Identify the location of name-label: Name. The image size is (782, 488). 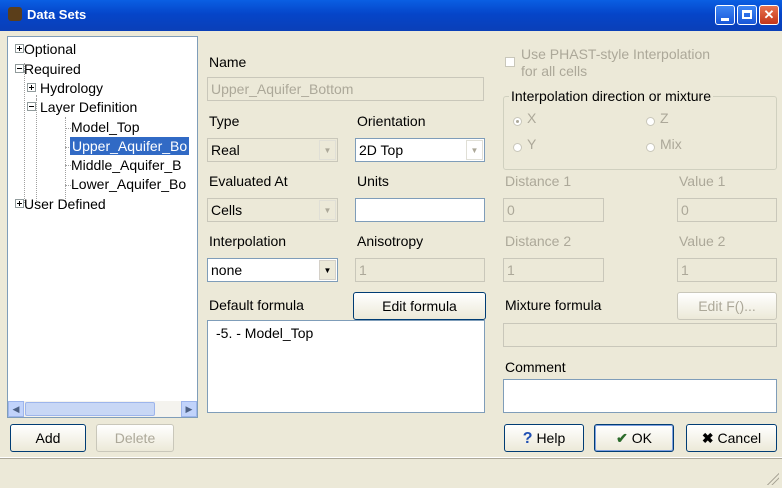
(228, 62).